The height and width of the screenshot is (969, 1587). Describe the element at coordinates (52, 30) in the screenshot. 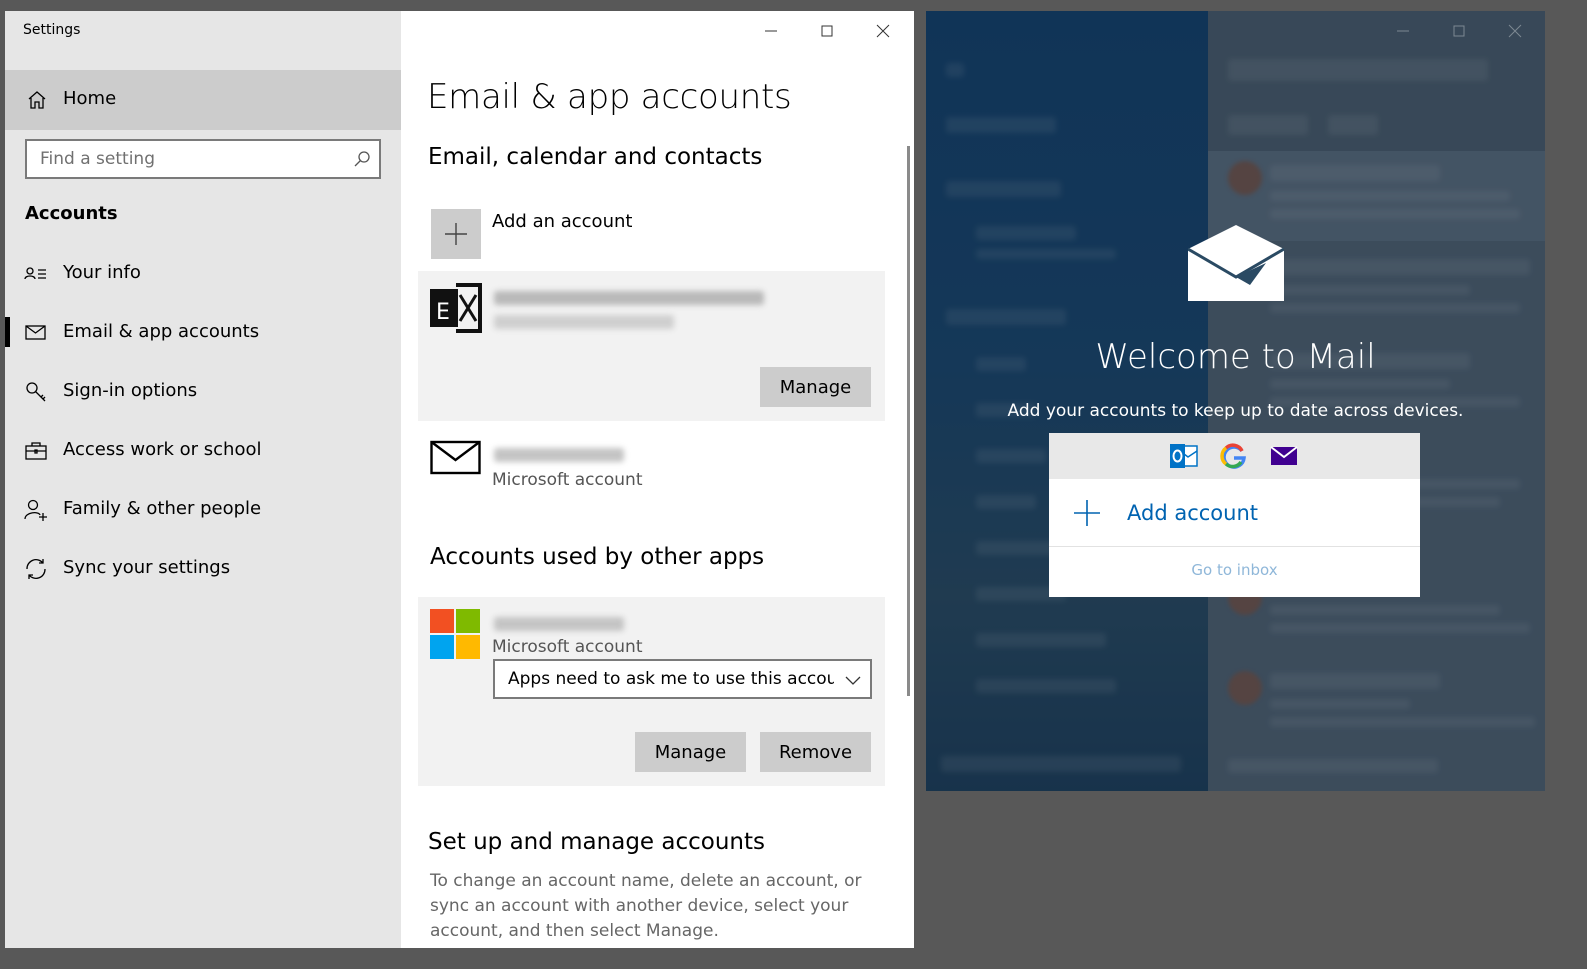

I see `window-title: Settings` at that location.